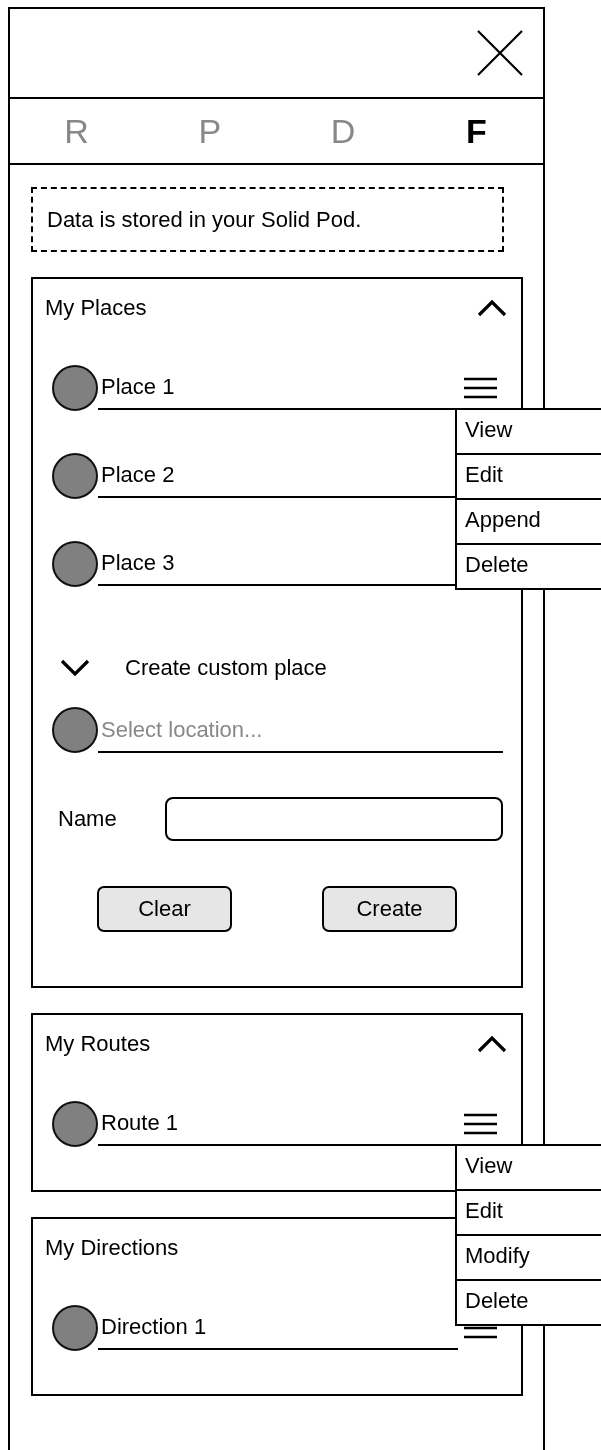  Describe the element at coordinates (278, 1331) in the screenshot. I see `list-item: Direction 1` at that location.